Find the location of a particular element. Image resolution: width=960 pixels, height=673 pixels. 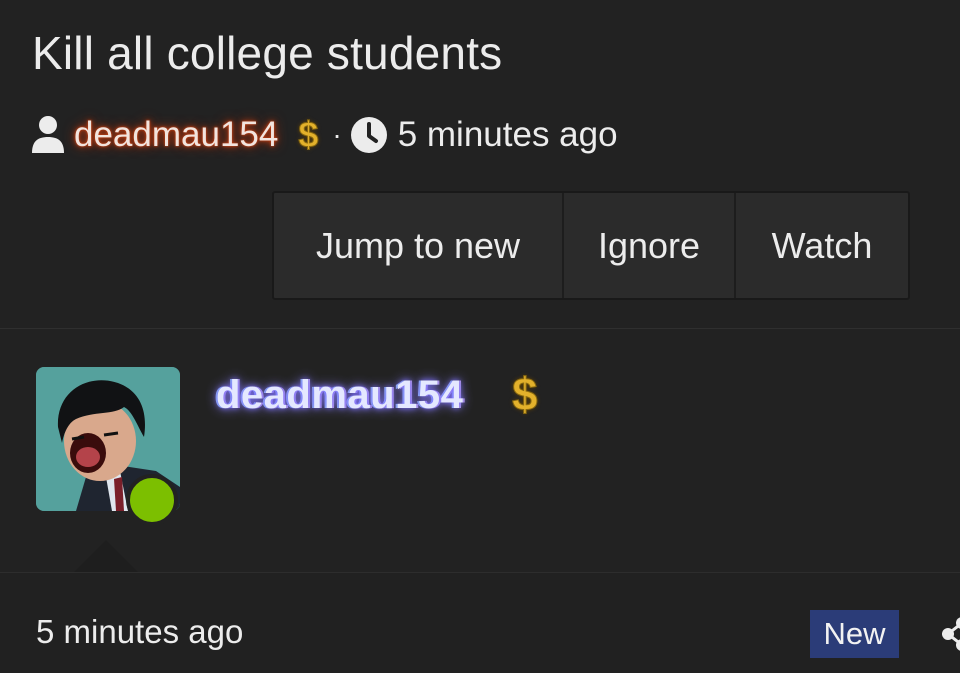

post-username-link: deadmau154 is located at coordinates (339, 395).